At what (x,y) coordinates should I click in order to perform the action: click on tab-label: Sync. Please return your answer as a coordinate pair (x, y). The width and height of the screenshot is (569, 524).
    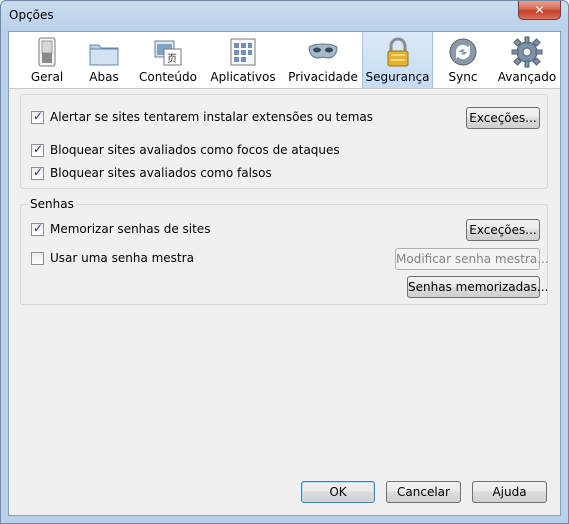
    Looking at the image, I should click on (463, 77).